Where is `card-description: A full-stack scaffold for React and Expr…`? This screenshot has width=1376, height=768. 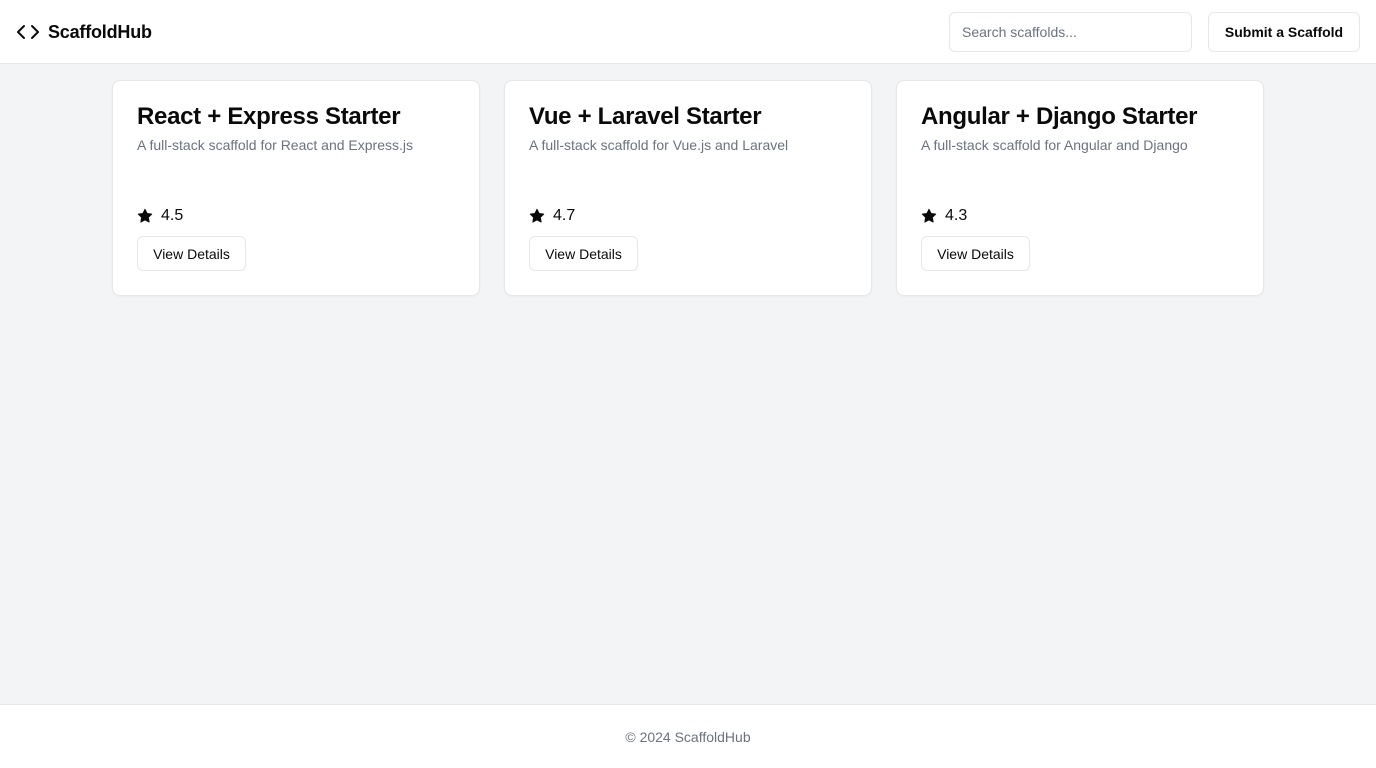
card-description: A full-stack scaffold for React and Expr… is located at coordinates (275, 145).